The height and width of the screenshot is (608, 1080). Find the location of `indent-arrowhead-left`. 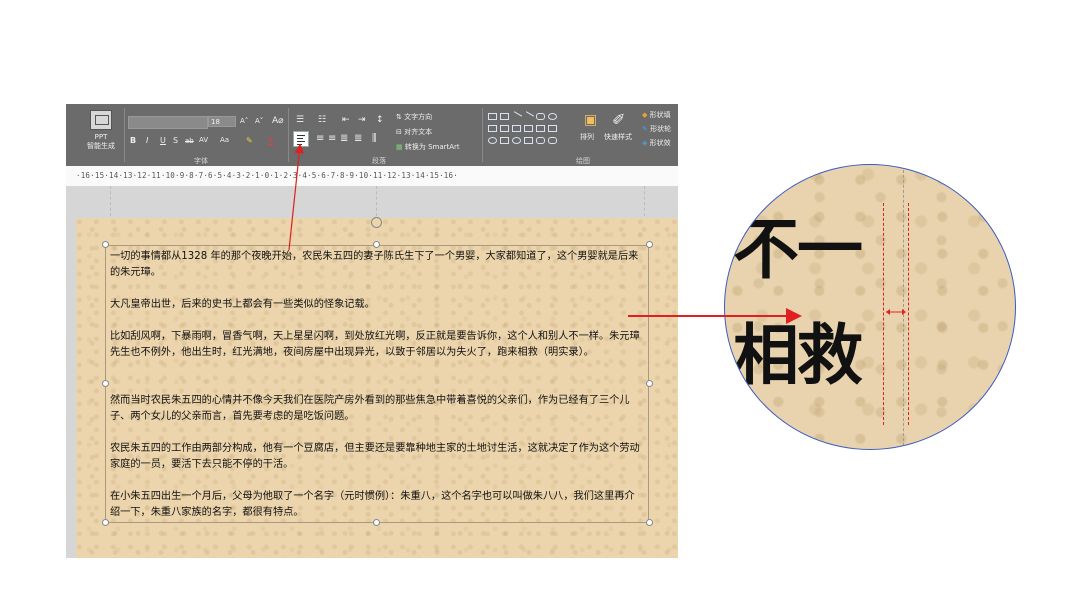

indent-arrowhead-left is located at coordinates (888, 312).